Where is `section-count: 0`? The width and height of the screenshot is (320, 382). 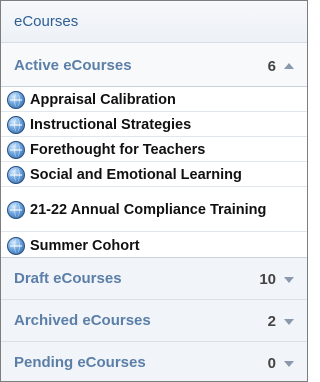
section-count: 0 is located at coordinates (271, 363).